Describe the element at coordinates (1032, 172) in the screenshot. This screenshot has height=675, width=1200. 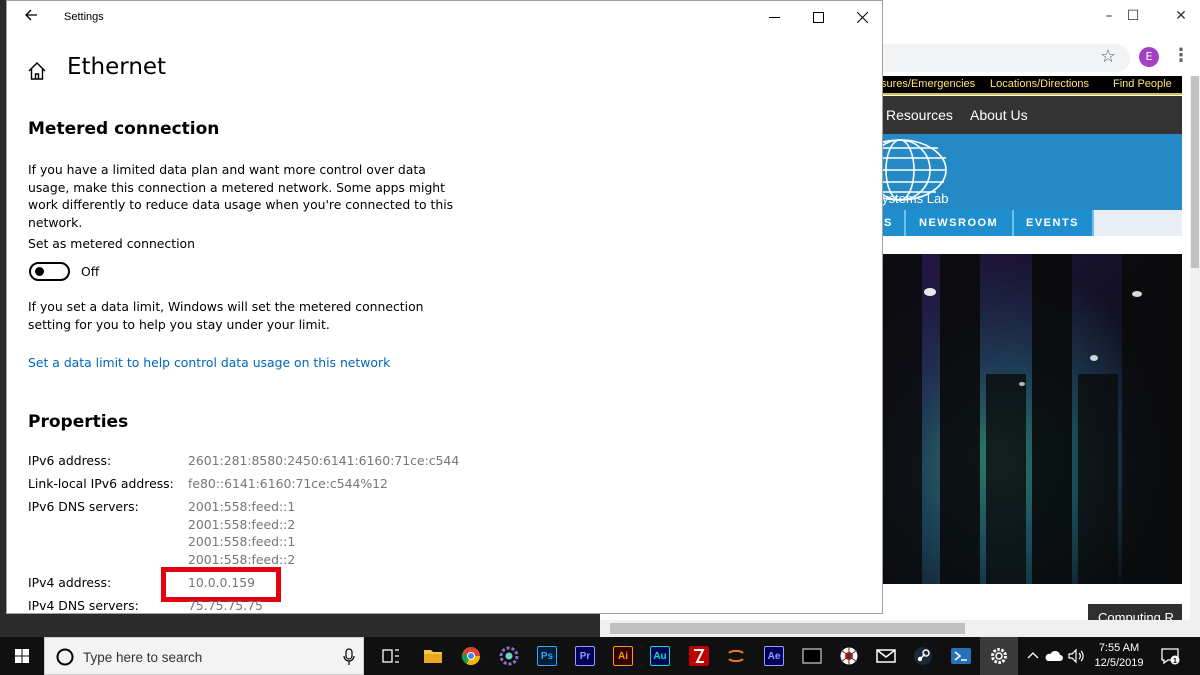
I see `site-banner: ystems Lab` at that location.